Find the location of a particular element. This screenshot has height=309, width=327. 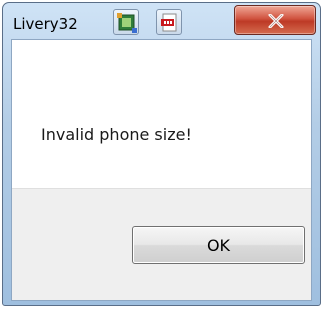

title-bar: Livery32 is located at coordinates (161, 19).